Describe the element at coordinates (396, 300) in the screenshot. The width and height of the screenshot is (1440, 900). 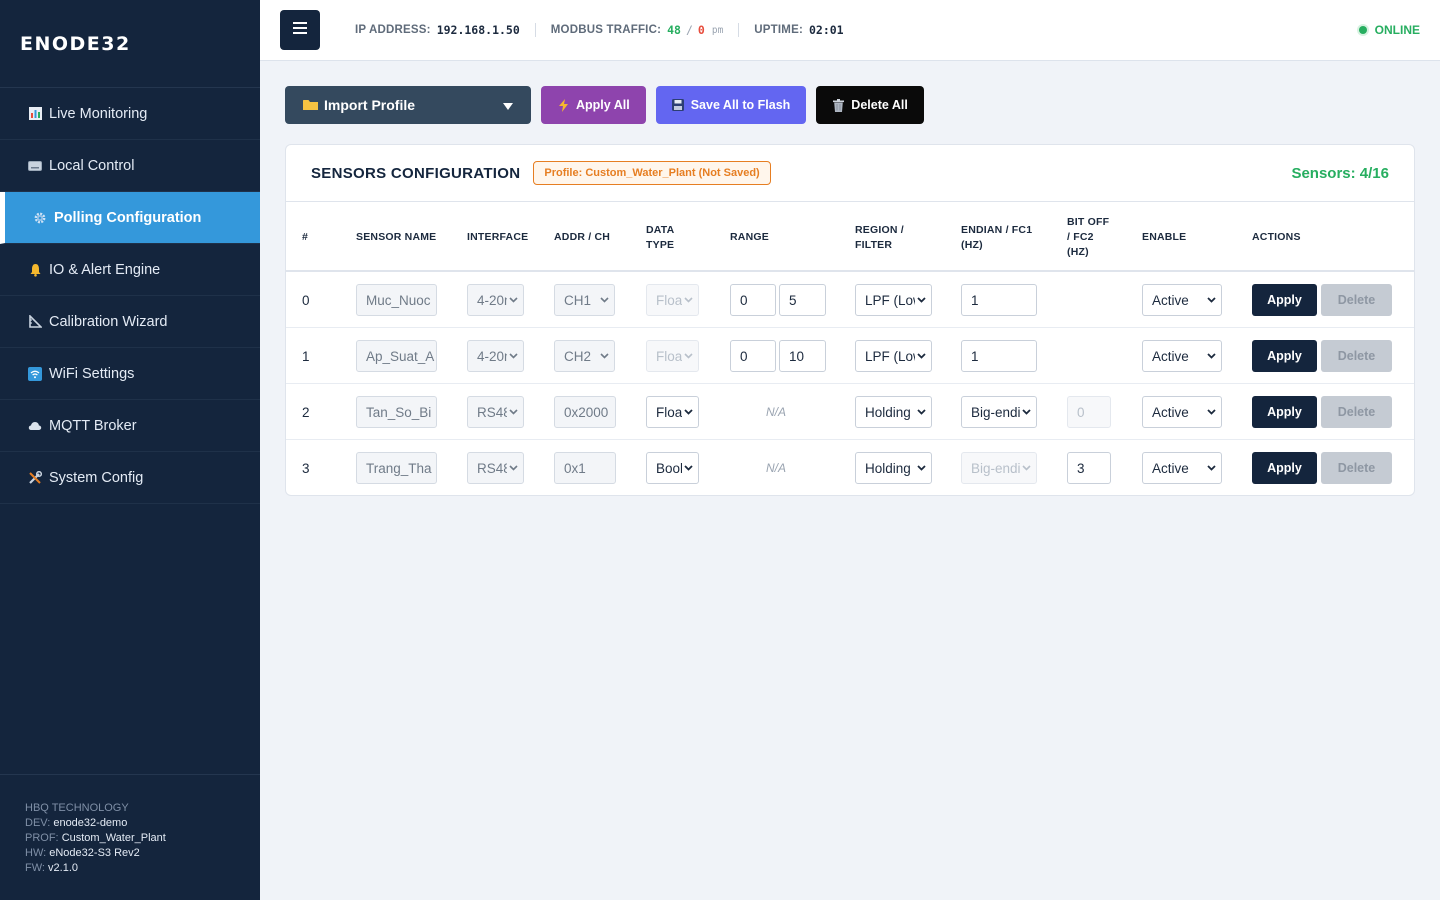
I see `sensor-name-input: Muc_Nuoc` at that location.